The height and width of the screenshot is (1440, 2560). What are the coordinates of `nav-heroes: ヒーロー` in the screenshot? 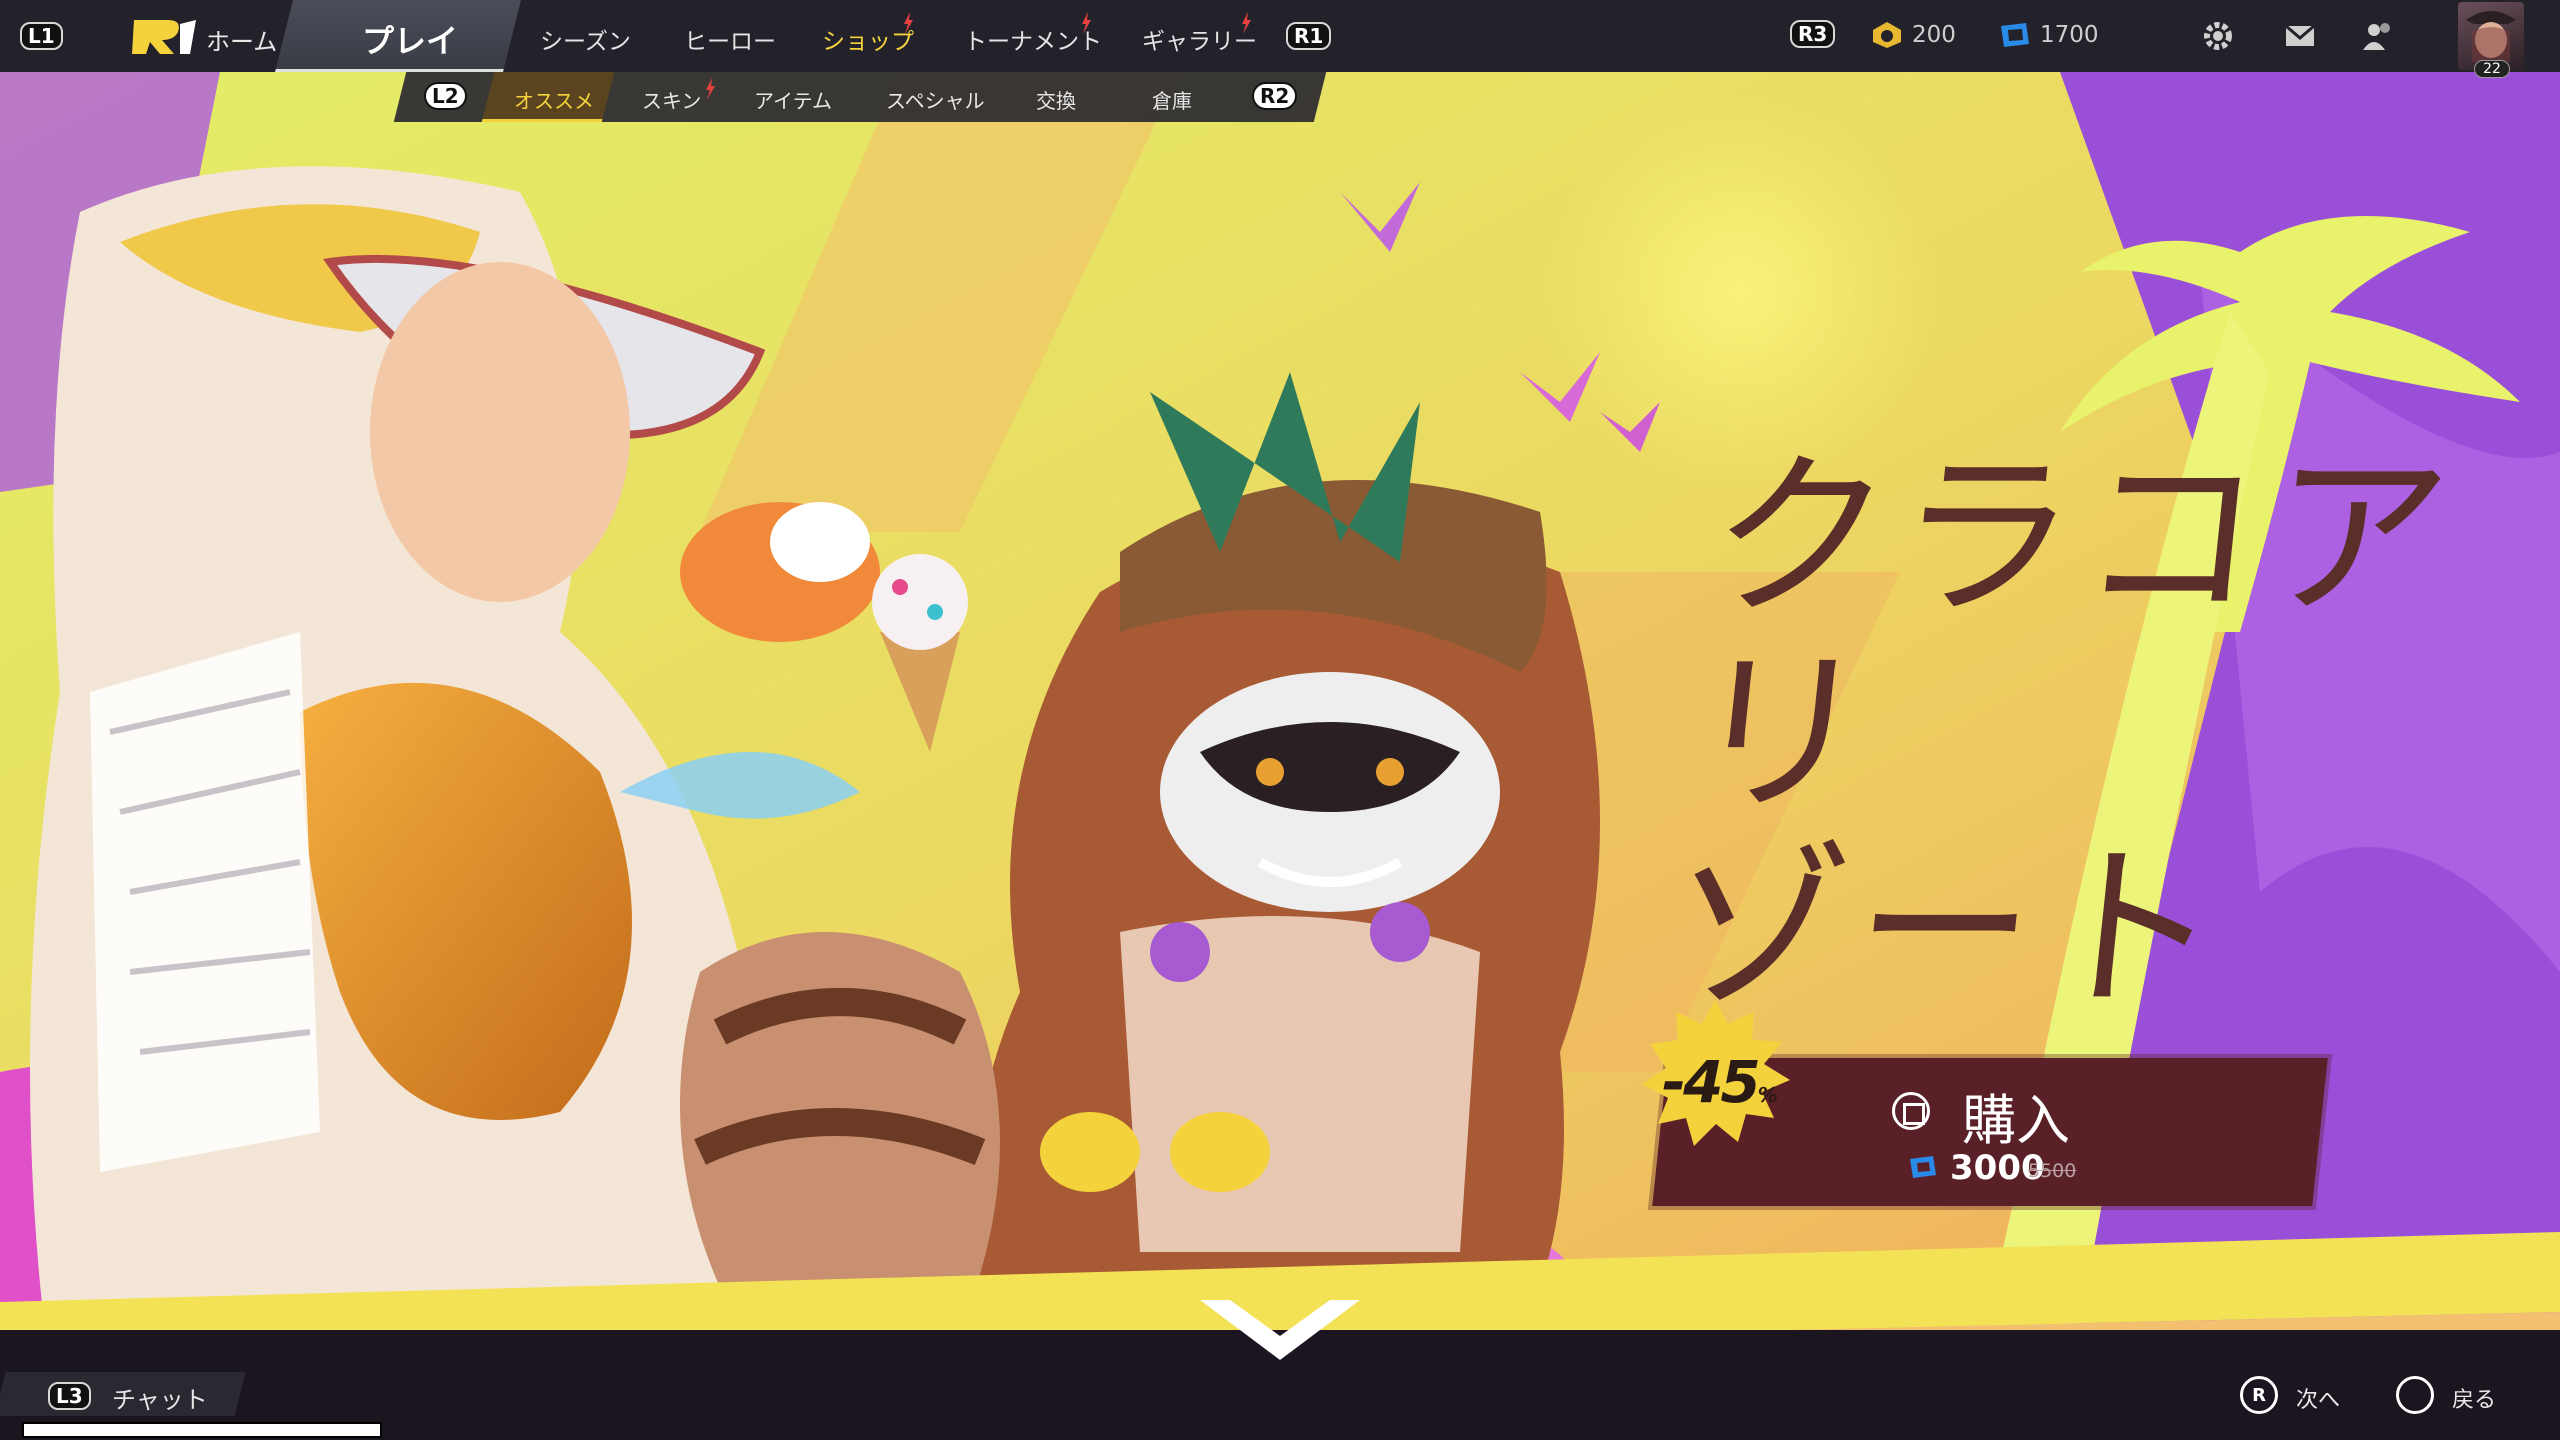 It's located at (730, 39).